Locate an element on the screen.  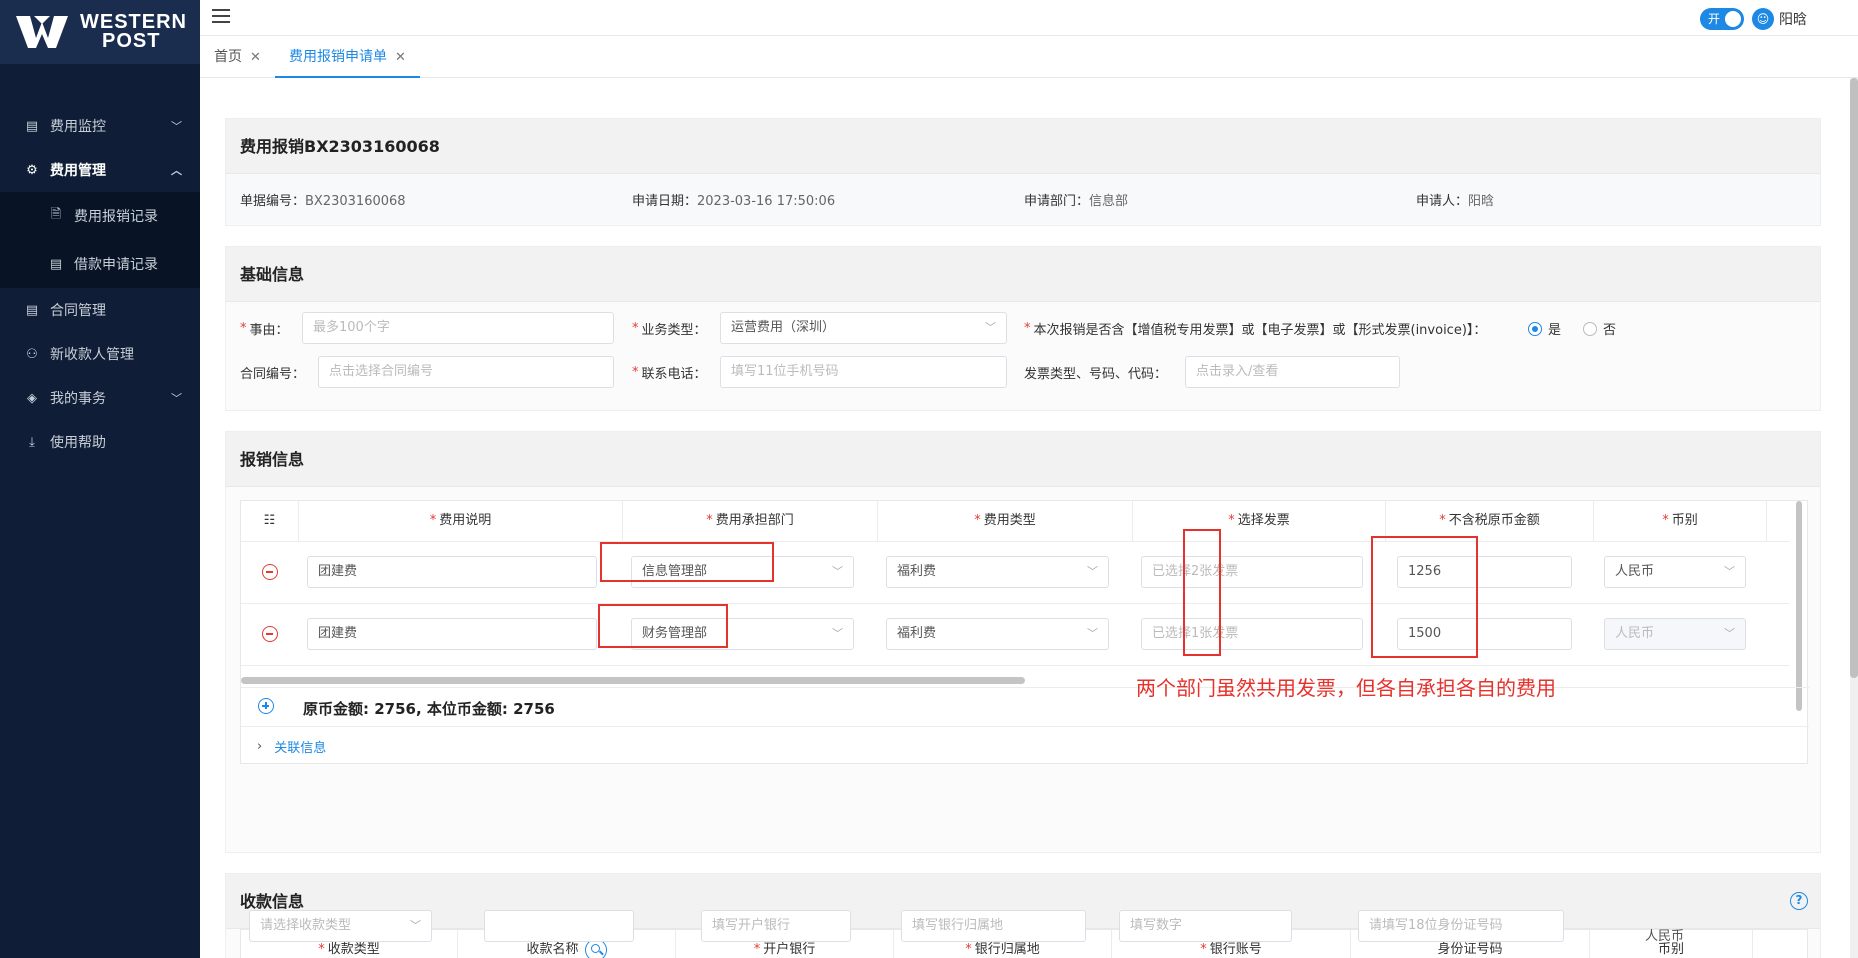
help-icon: ? is located at coordinates (1799, 901).